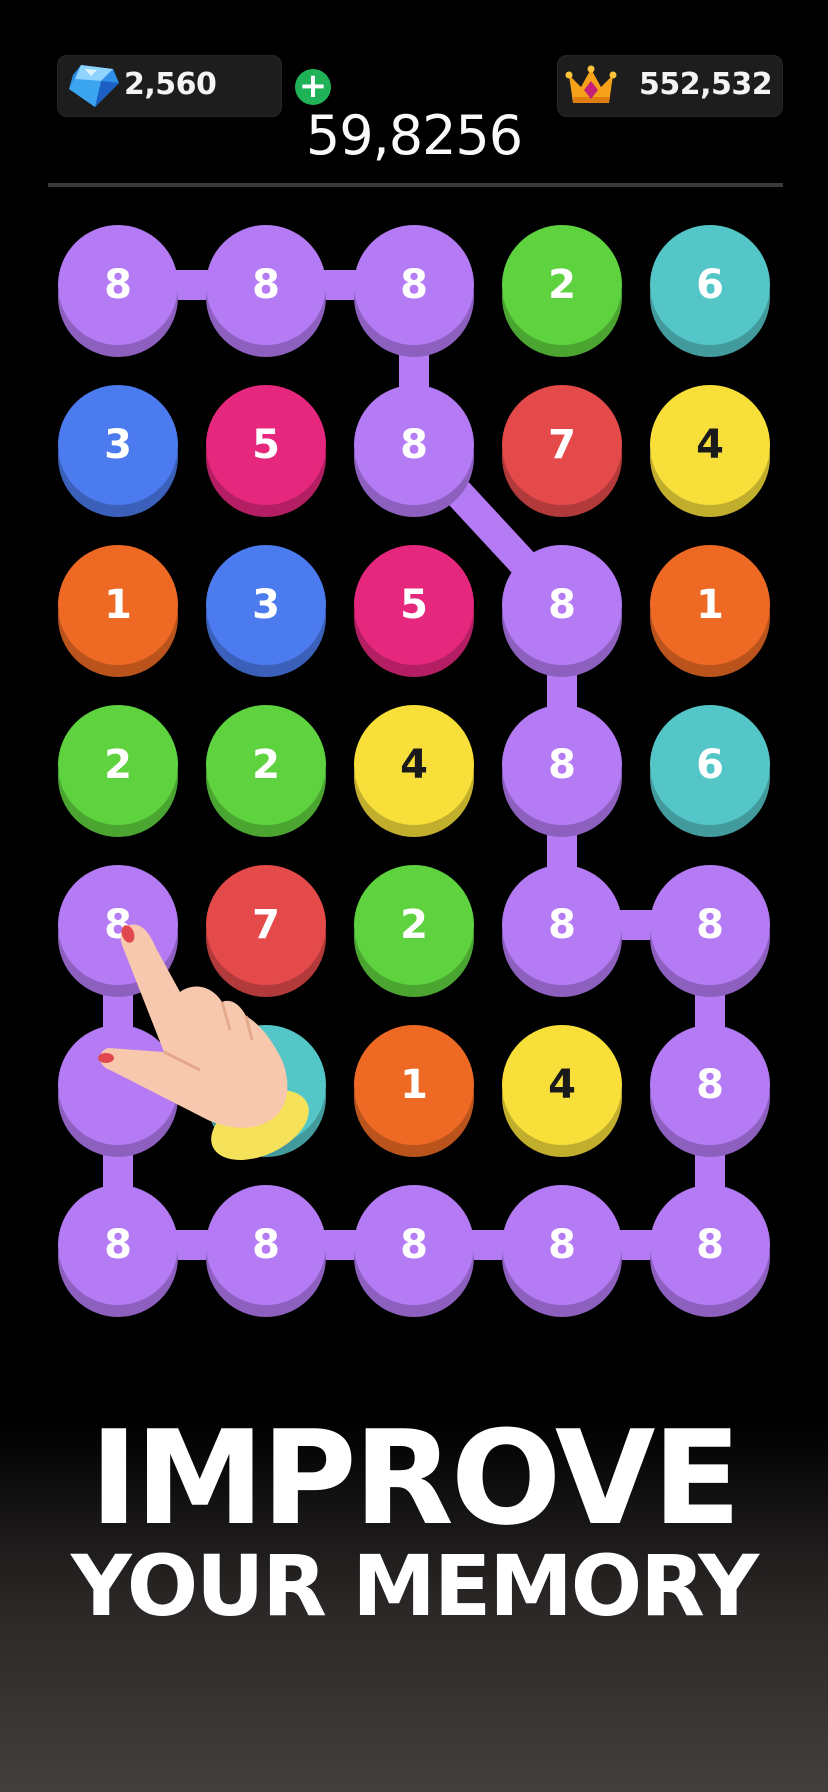  What do you see at coordinates (415, 1478) in the screenshot?
I see `slogan-line-1: IMPROVE` at bounding box center [415, 1478].